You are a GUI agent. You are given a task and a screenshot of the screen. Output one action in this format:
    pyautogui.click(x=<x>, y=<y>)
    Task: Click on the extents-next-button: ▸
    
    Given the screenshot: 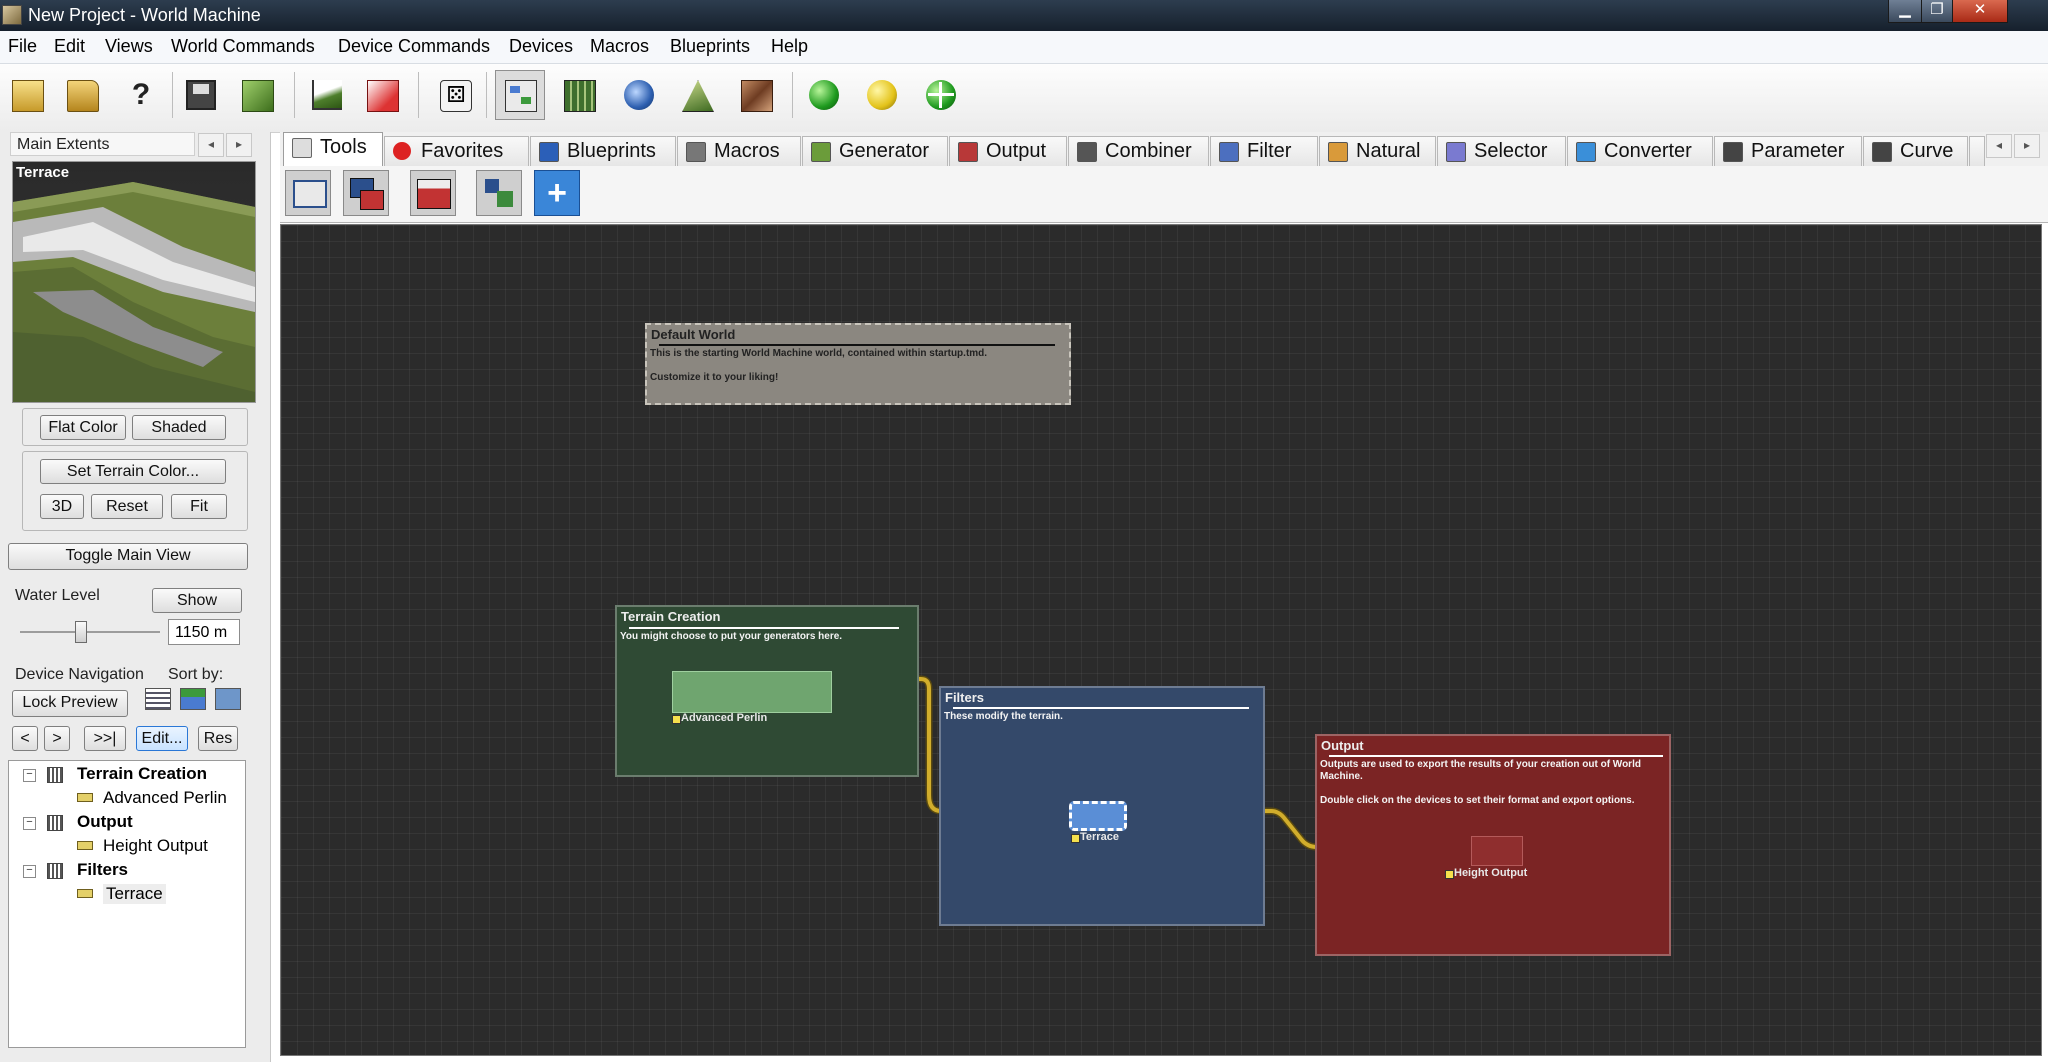 What is the action you would take?
    pyautogui.click(x=239, y=145)
    